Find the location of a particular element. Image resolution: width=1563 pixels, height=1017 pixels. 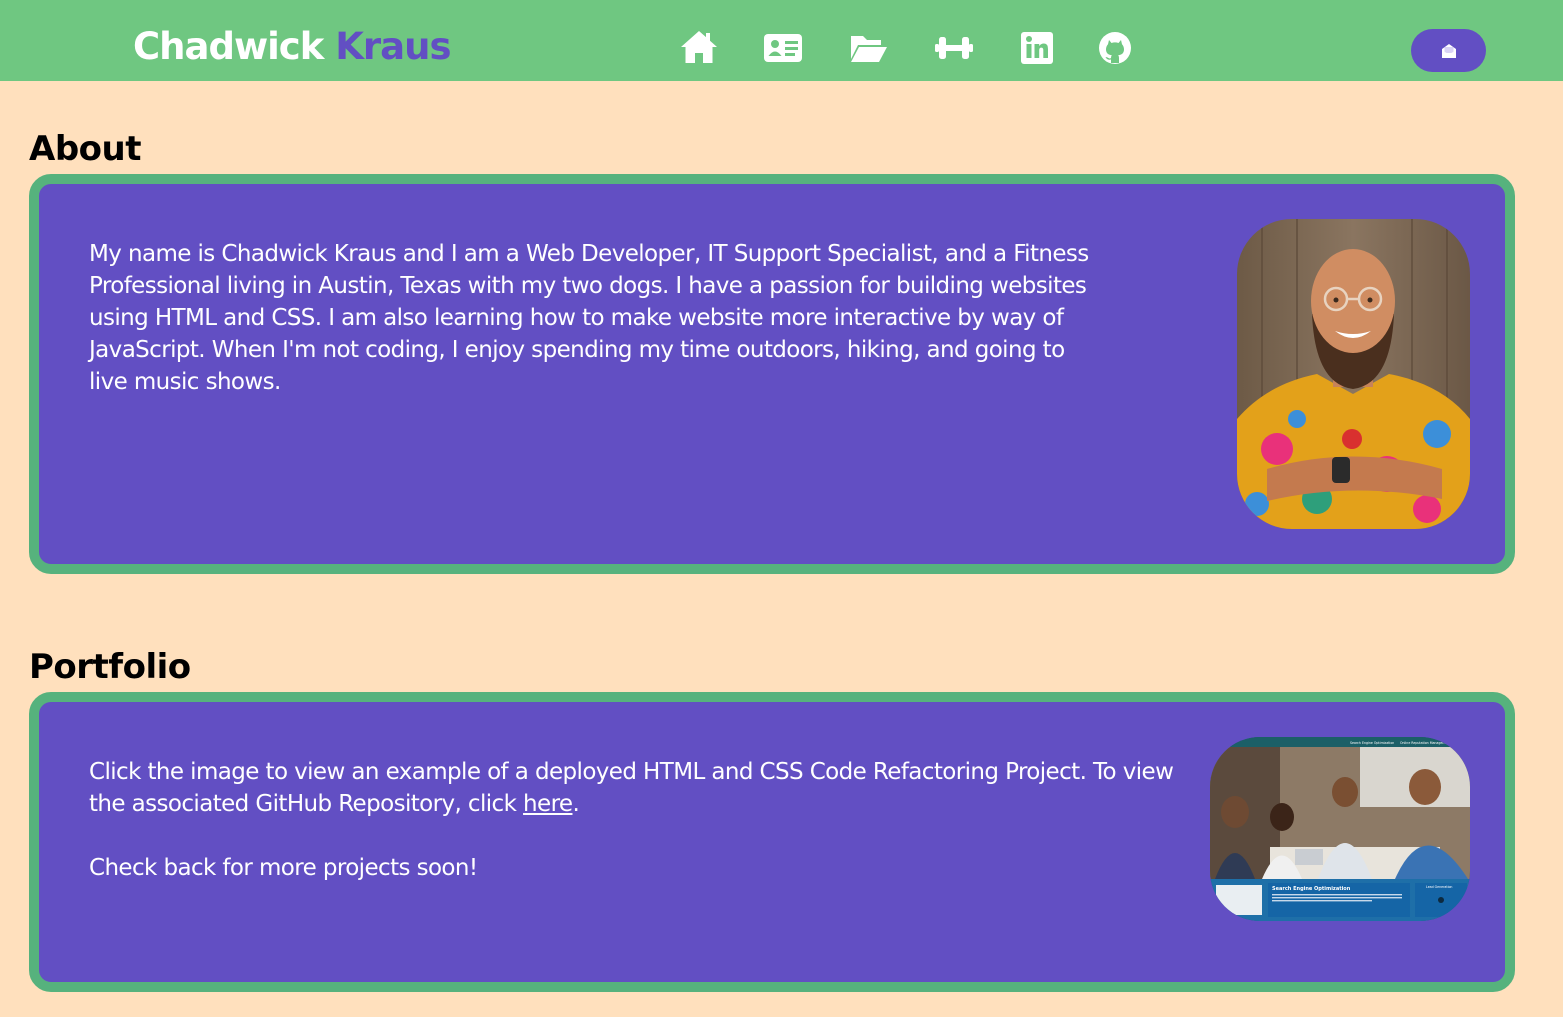

site-header: Chadwick Kraus is located at coordinates (781, 40).